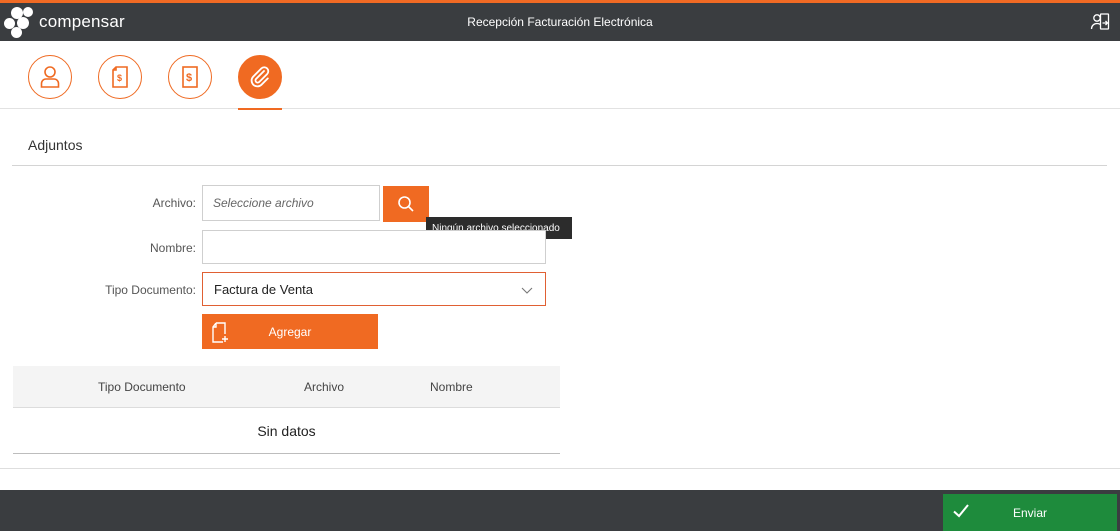 The height and width of the screenshot is (531, 1120). What do you see at coordinates (560, 468) in the screenshot?
I see `content-divider` at bounding box center [560, 468].